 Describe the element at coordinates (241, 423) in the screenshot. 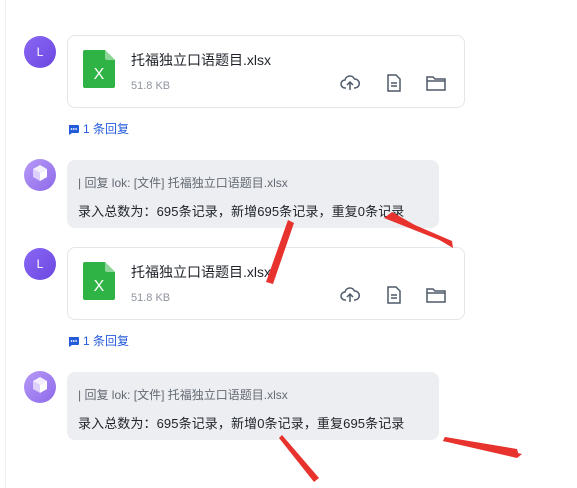

I see `message-text: 录入总数为：695条记录，新增0条记录，重复695条记录` at that location.